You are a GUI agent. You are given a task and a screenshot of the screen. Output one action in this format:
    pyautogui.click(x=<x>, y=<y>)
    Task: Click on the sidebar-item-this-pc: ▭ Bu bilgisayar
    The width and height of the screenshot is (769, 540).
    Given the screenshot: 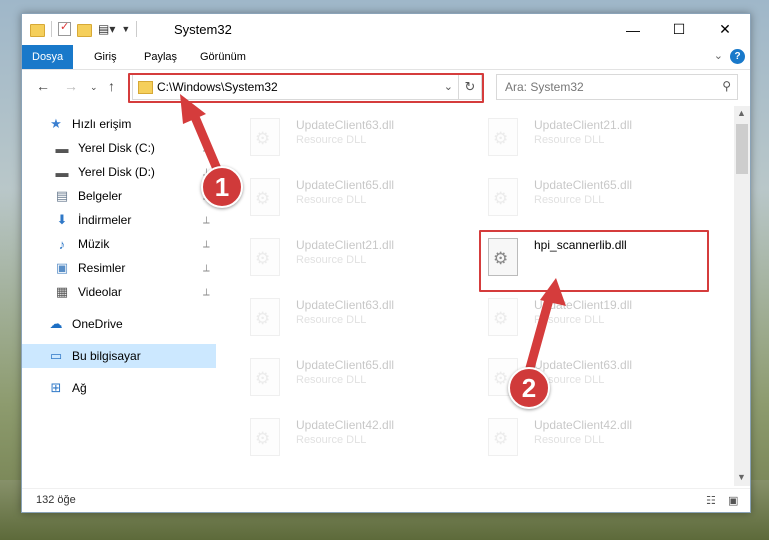 What is the action you would take?
    pyautogui.click(x=119, y=356)
    